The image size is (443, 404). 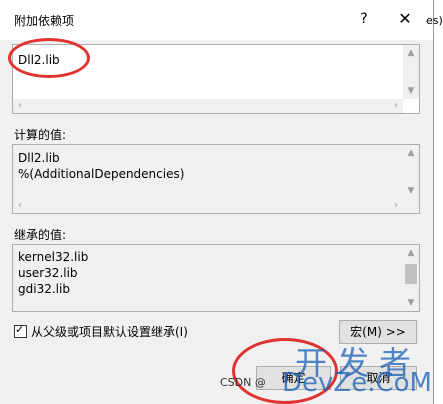 What do you see at coordinates (411, 72) in the screenshot?
I see `input-vertical-scrollbar: ▲ ▼` at bounding box center [411, 72].